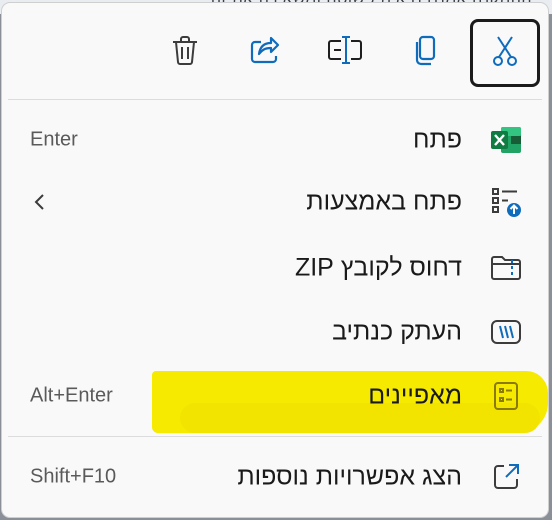  I want to click on menu-item-label: מאפיינים, so click(415, 395).